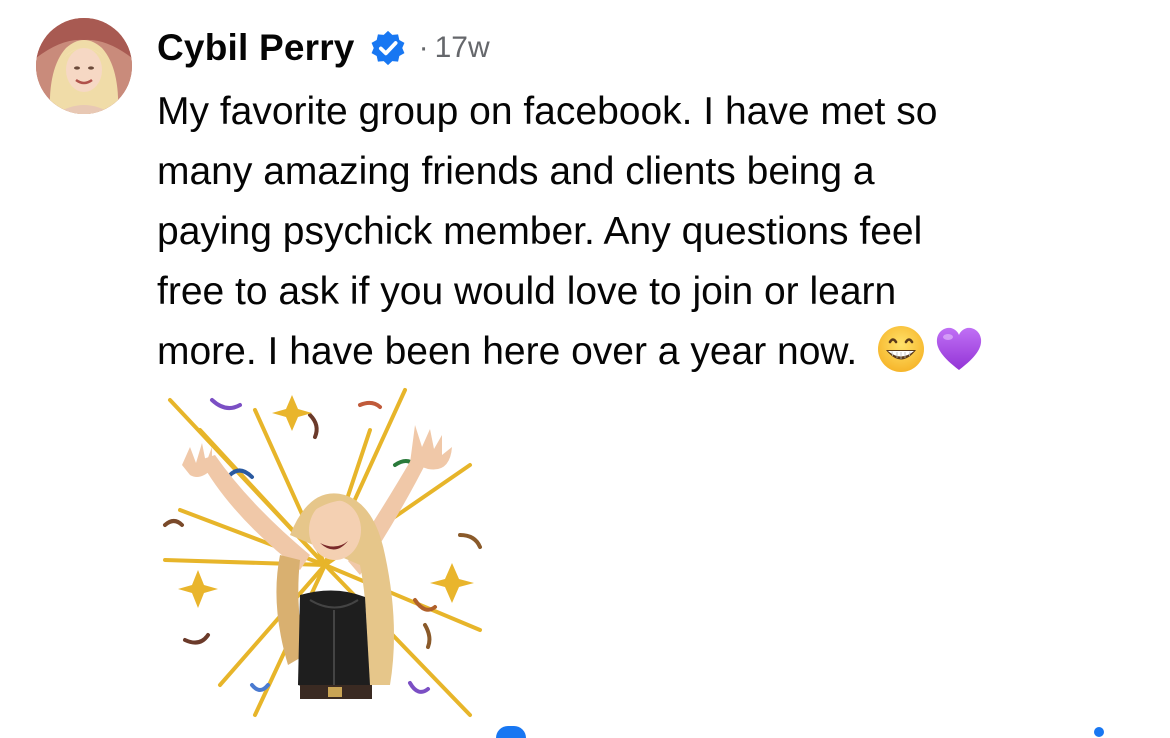  I want to click on celebration-sticker, so click(325, 555).